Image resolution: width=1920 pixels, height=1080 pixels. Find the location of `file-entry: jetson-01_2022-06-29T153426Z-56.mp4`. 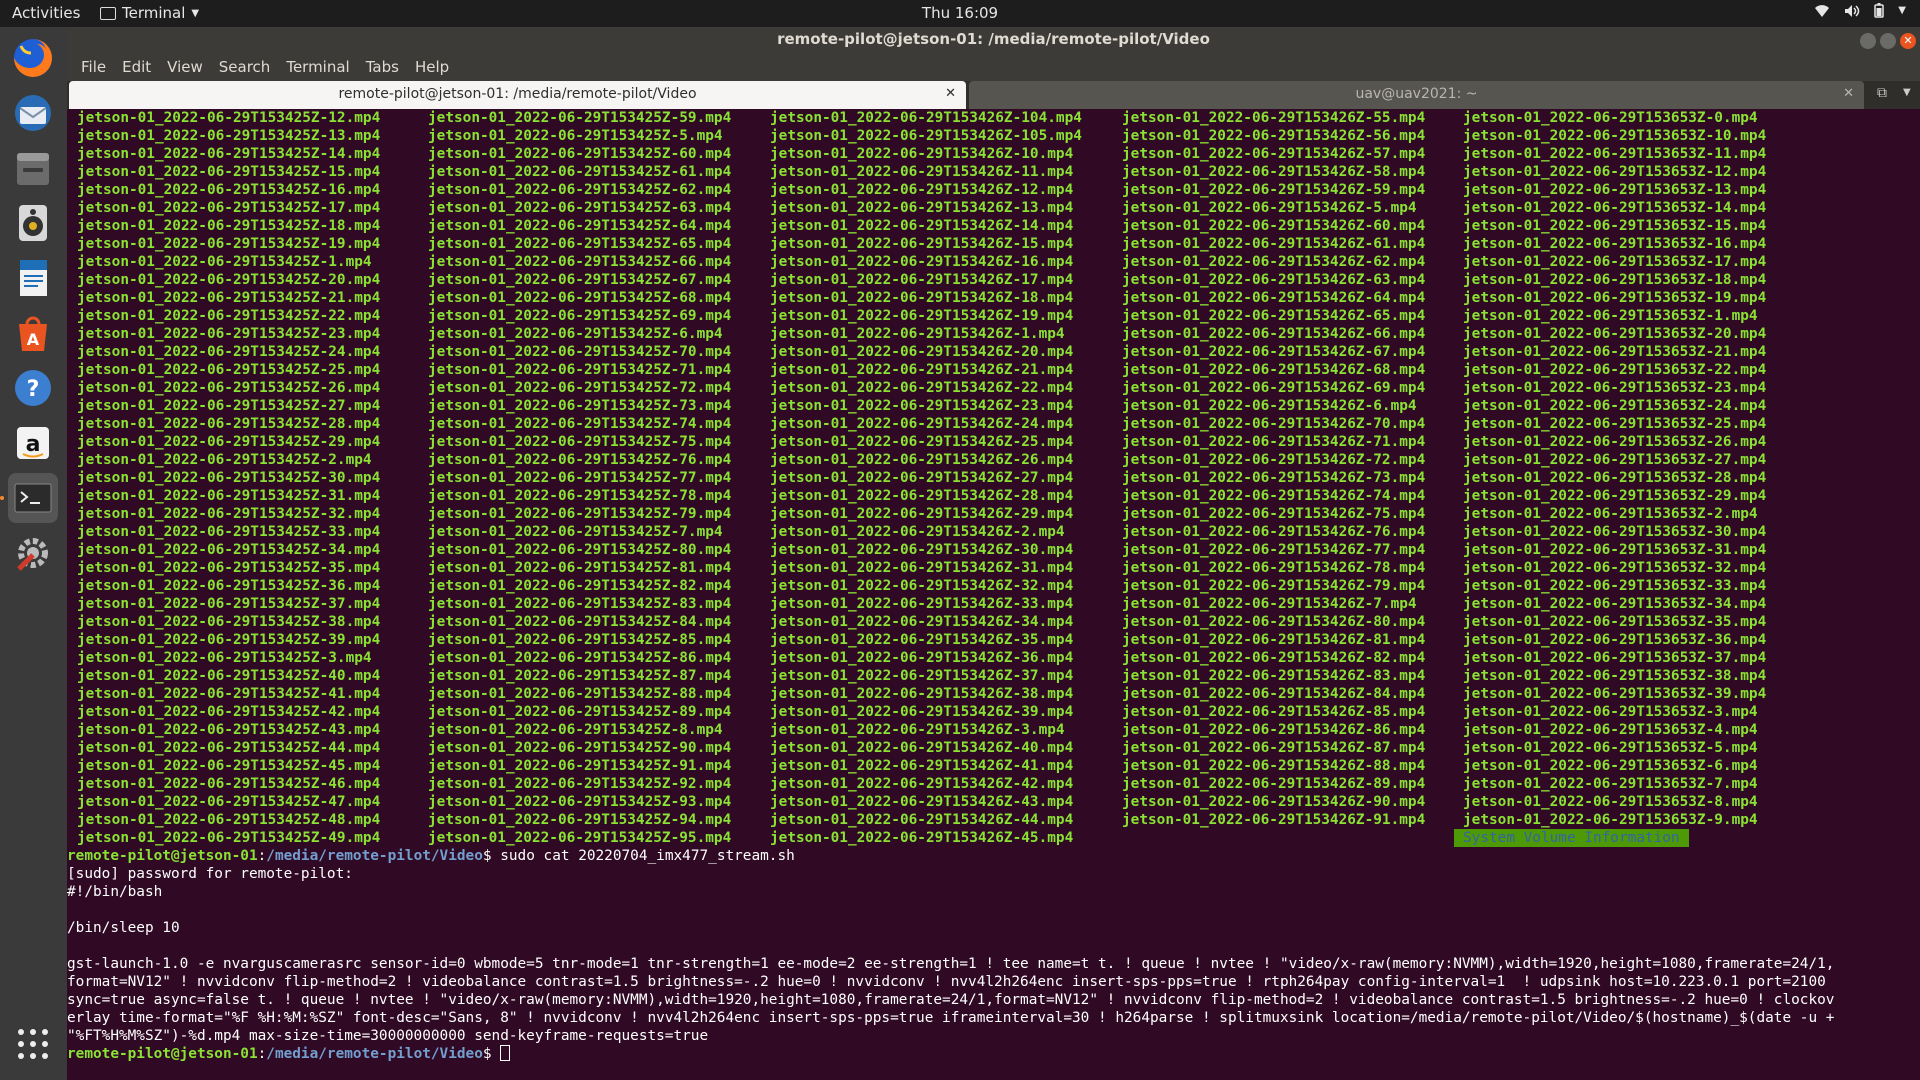

file-entry: jetson-01_2022-06-29T153426Z-56.mp4 is located at coordinates (1274, 136).